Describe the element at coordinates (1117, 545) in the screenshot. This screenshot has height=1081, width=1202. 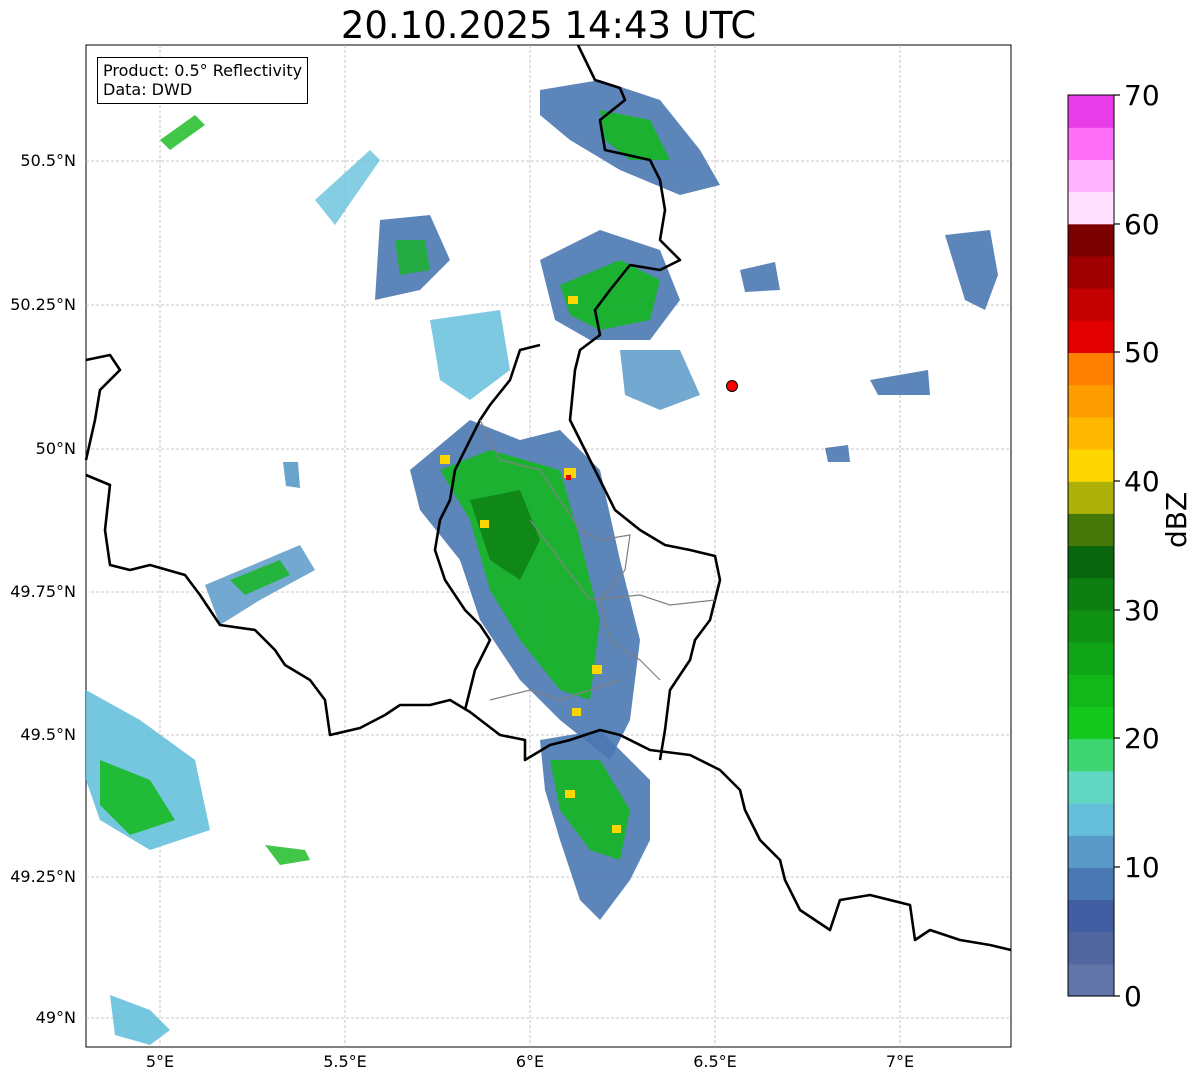
I see `colorbar-ticks` at that location.